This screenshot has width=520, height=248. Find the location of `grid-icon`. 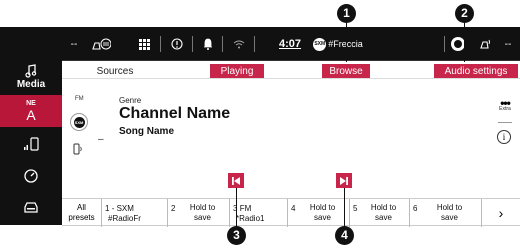

grid-icon is located at coordinates (144, 44).